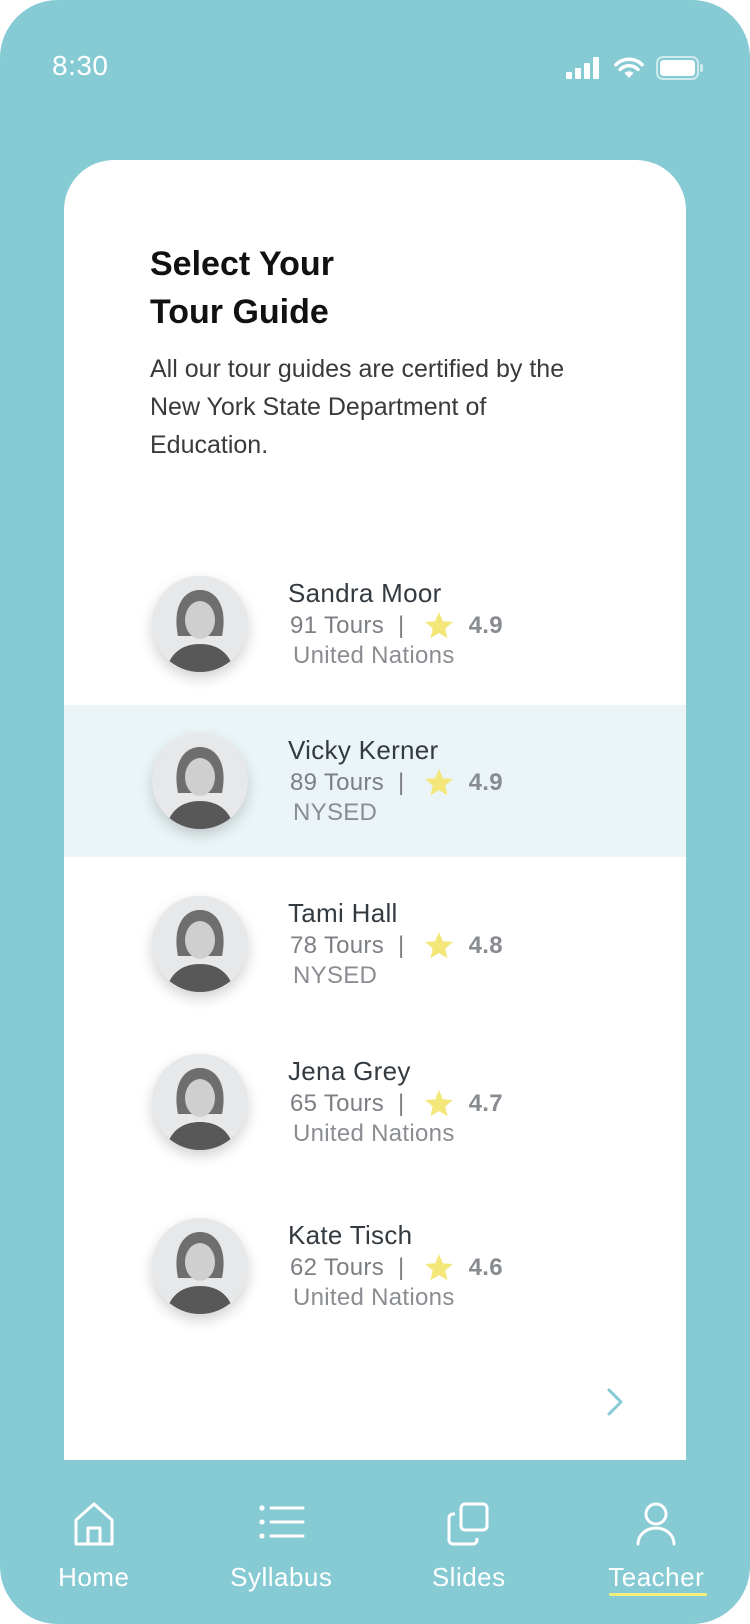 This screenshot has height=1624, width=750. What do you see at coordinates (282, 1542) in the screenshot?
I see `nav-item-syllabus: Syllabus` at bounding box center [282, 1542].